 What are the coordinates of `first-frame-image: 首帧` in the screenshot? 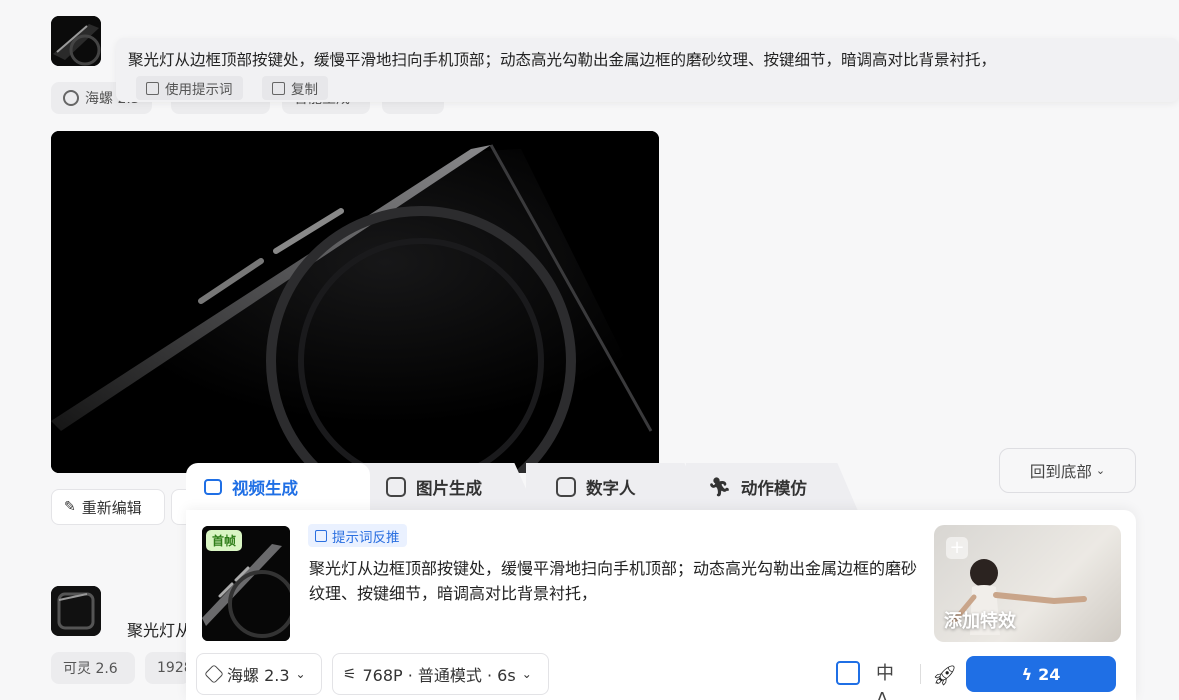 It's located at (246, 583).